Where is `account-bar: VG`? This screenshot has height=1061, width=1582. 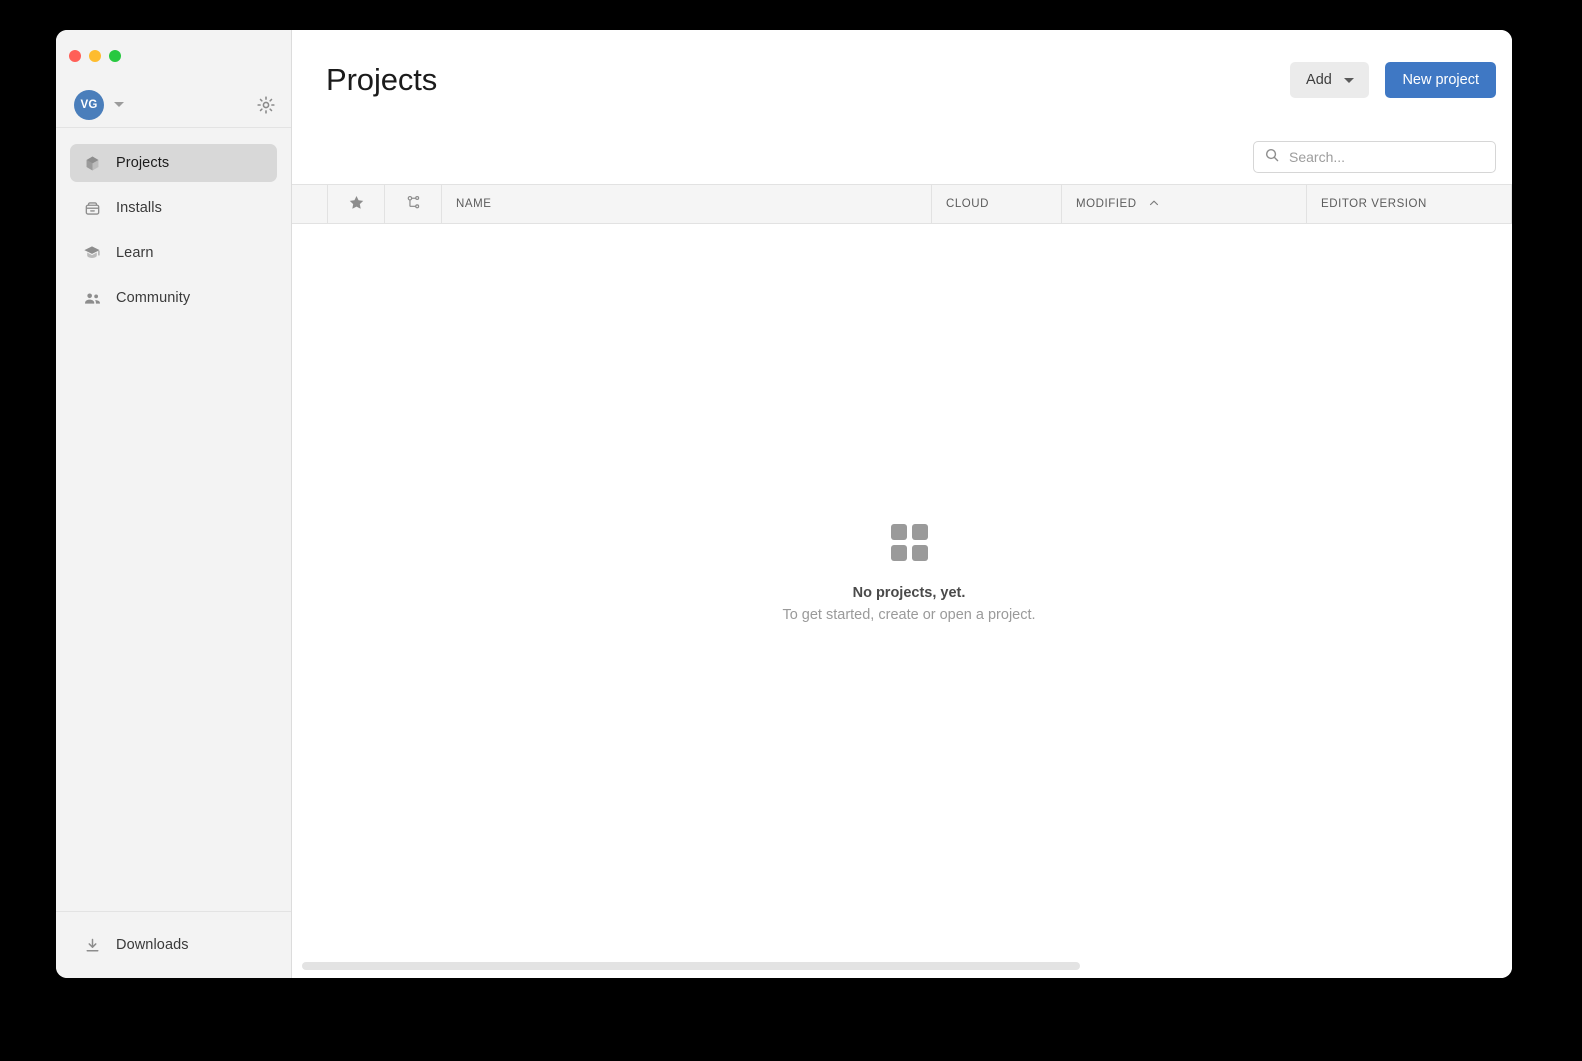 account-bar: VG is located at coordinates (173, 105).